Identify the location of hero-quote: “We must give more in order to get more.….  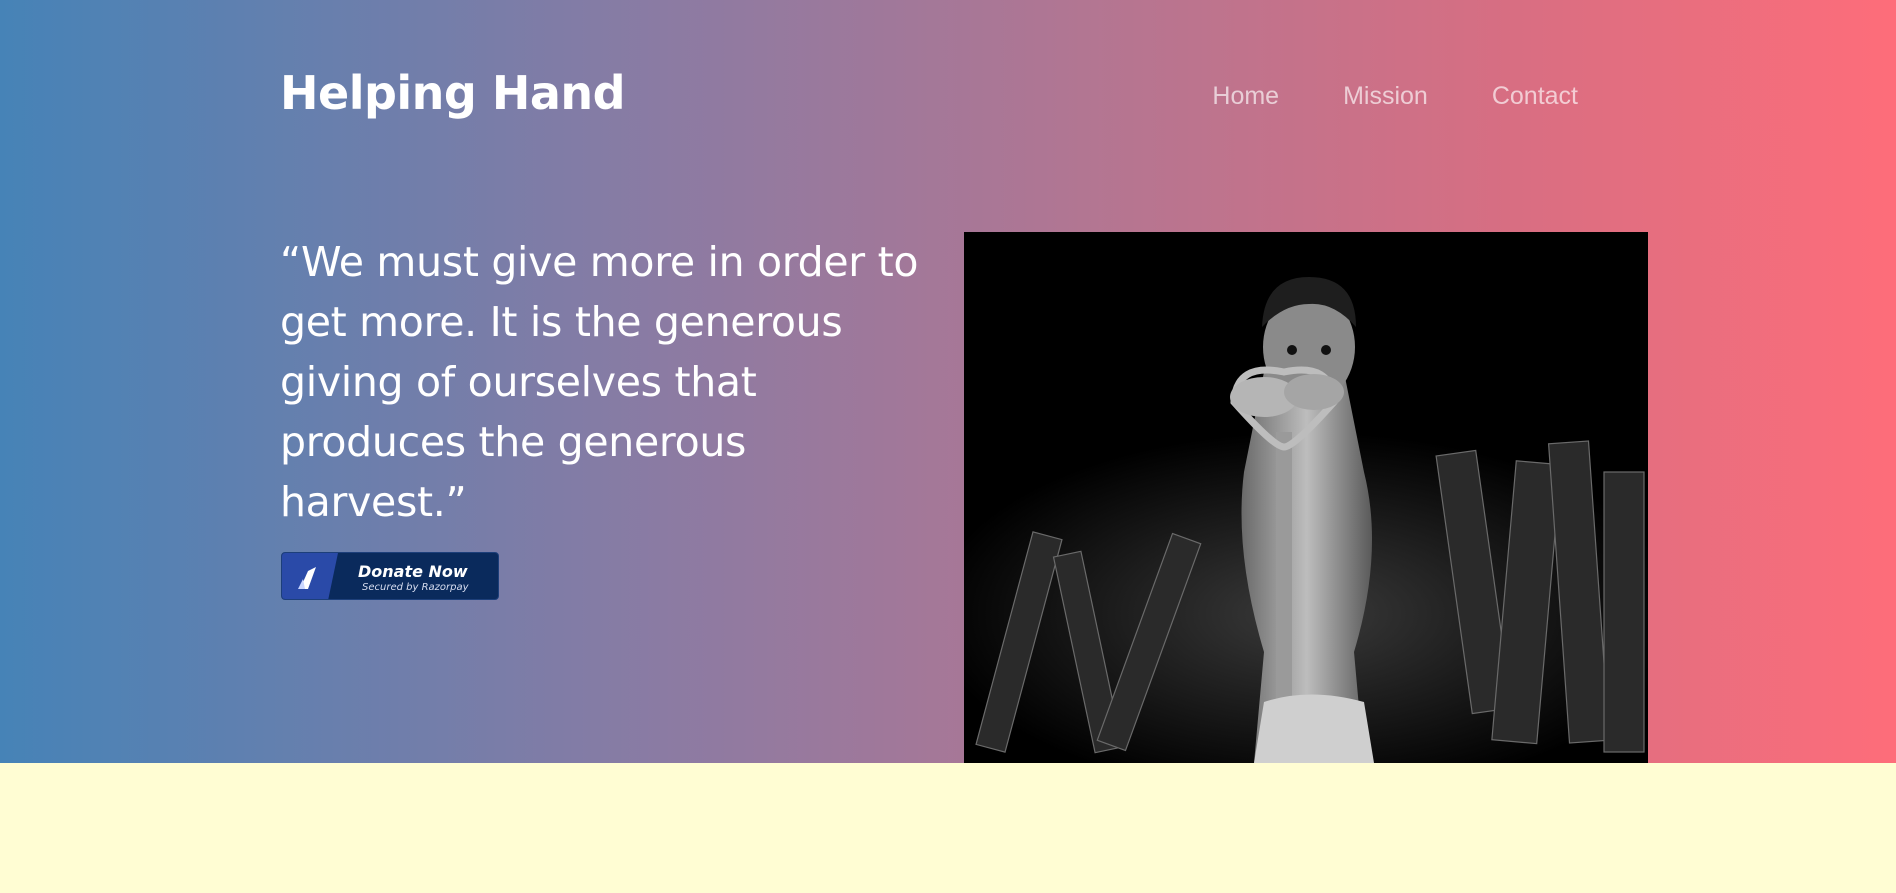
(599, 382).